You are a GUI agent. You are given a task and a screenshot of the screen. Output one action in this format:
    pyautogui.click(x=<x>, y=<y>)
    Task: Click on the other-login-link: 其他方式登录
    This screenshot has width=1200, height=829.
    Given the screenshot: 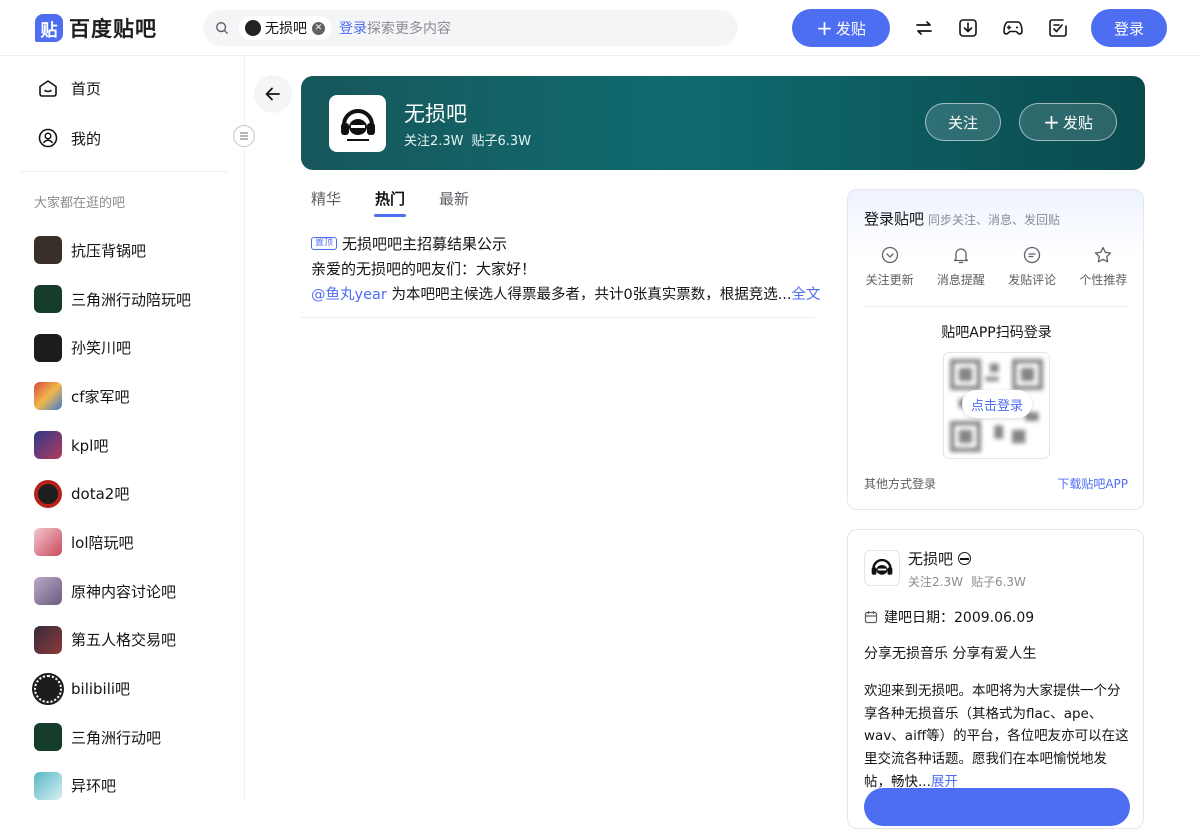 What is the action you would take?
    pyautogui.click(x=900, y=483)
    